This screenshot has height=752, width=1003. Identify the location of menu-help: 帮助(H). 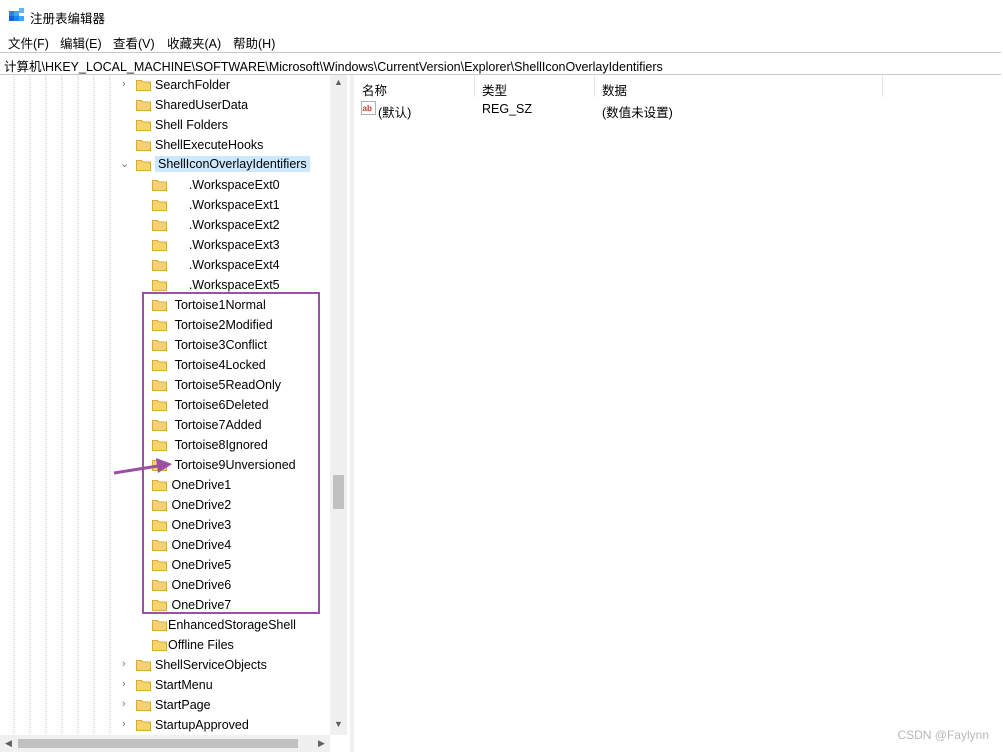
(254, 42).